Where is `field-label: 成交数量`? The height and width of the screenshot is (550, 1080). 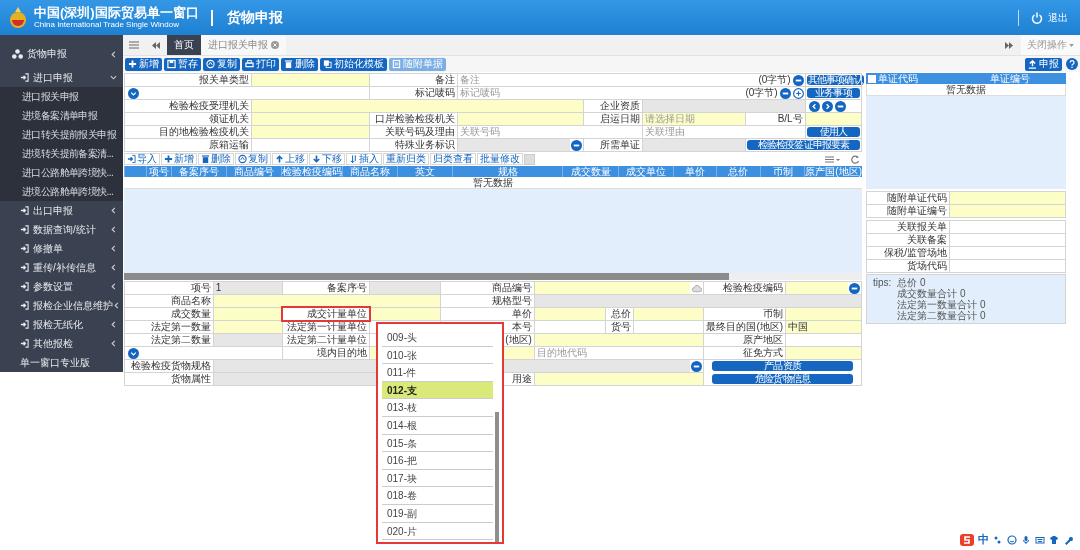 field-label: 成交数量 is located at coordinates (190, 314).